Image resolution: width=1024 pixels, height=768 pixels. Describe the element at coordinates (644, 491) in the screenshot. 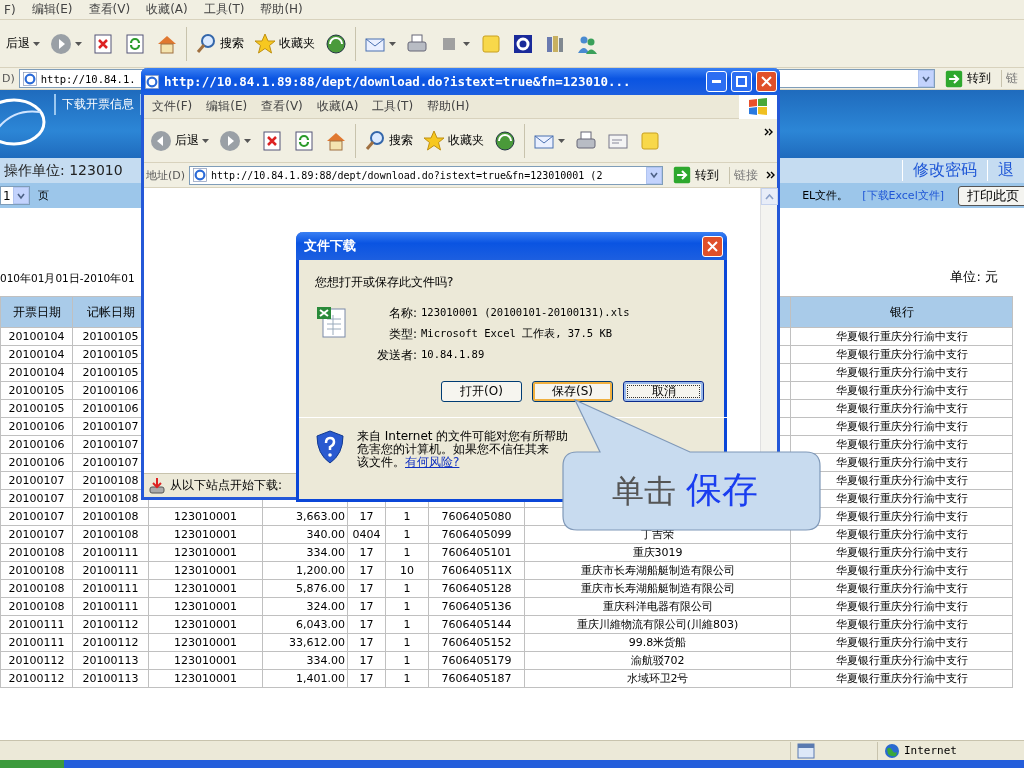

I see `callout-label: 单击` at that location.